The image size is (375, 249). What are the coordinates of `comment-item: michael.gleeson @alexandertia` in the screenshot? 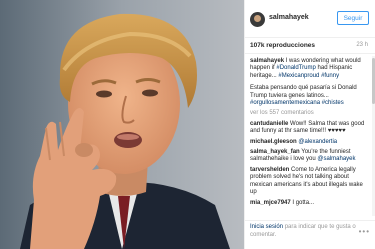 It's located at (309, 142).